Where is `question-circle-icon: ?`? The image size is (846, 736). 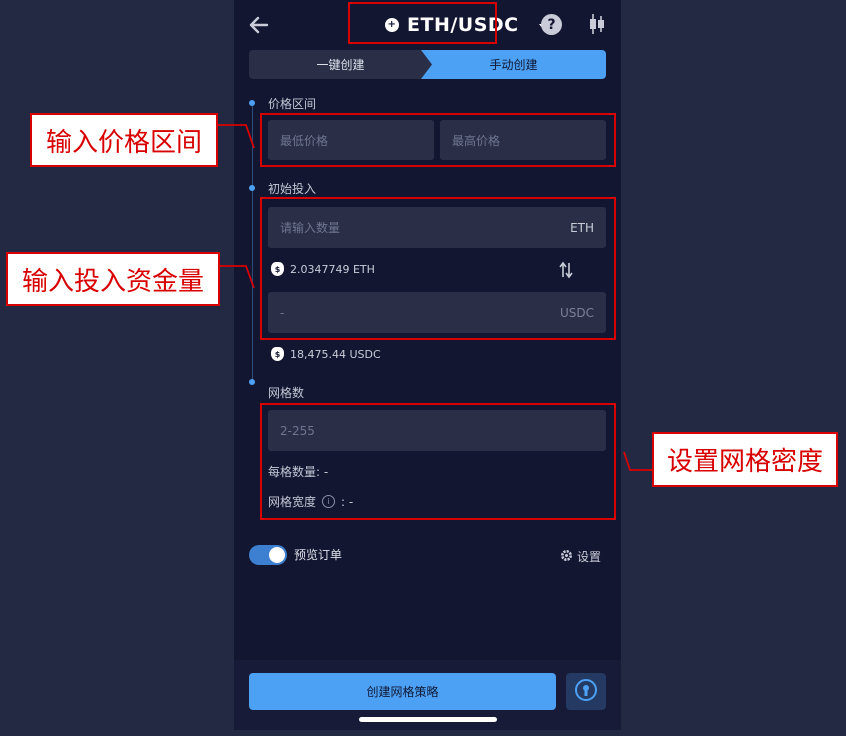
question-circle-icon: ? is located at coordinates (551, 24).